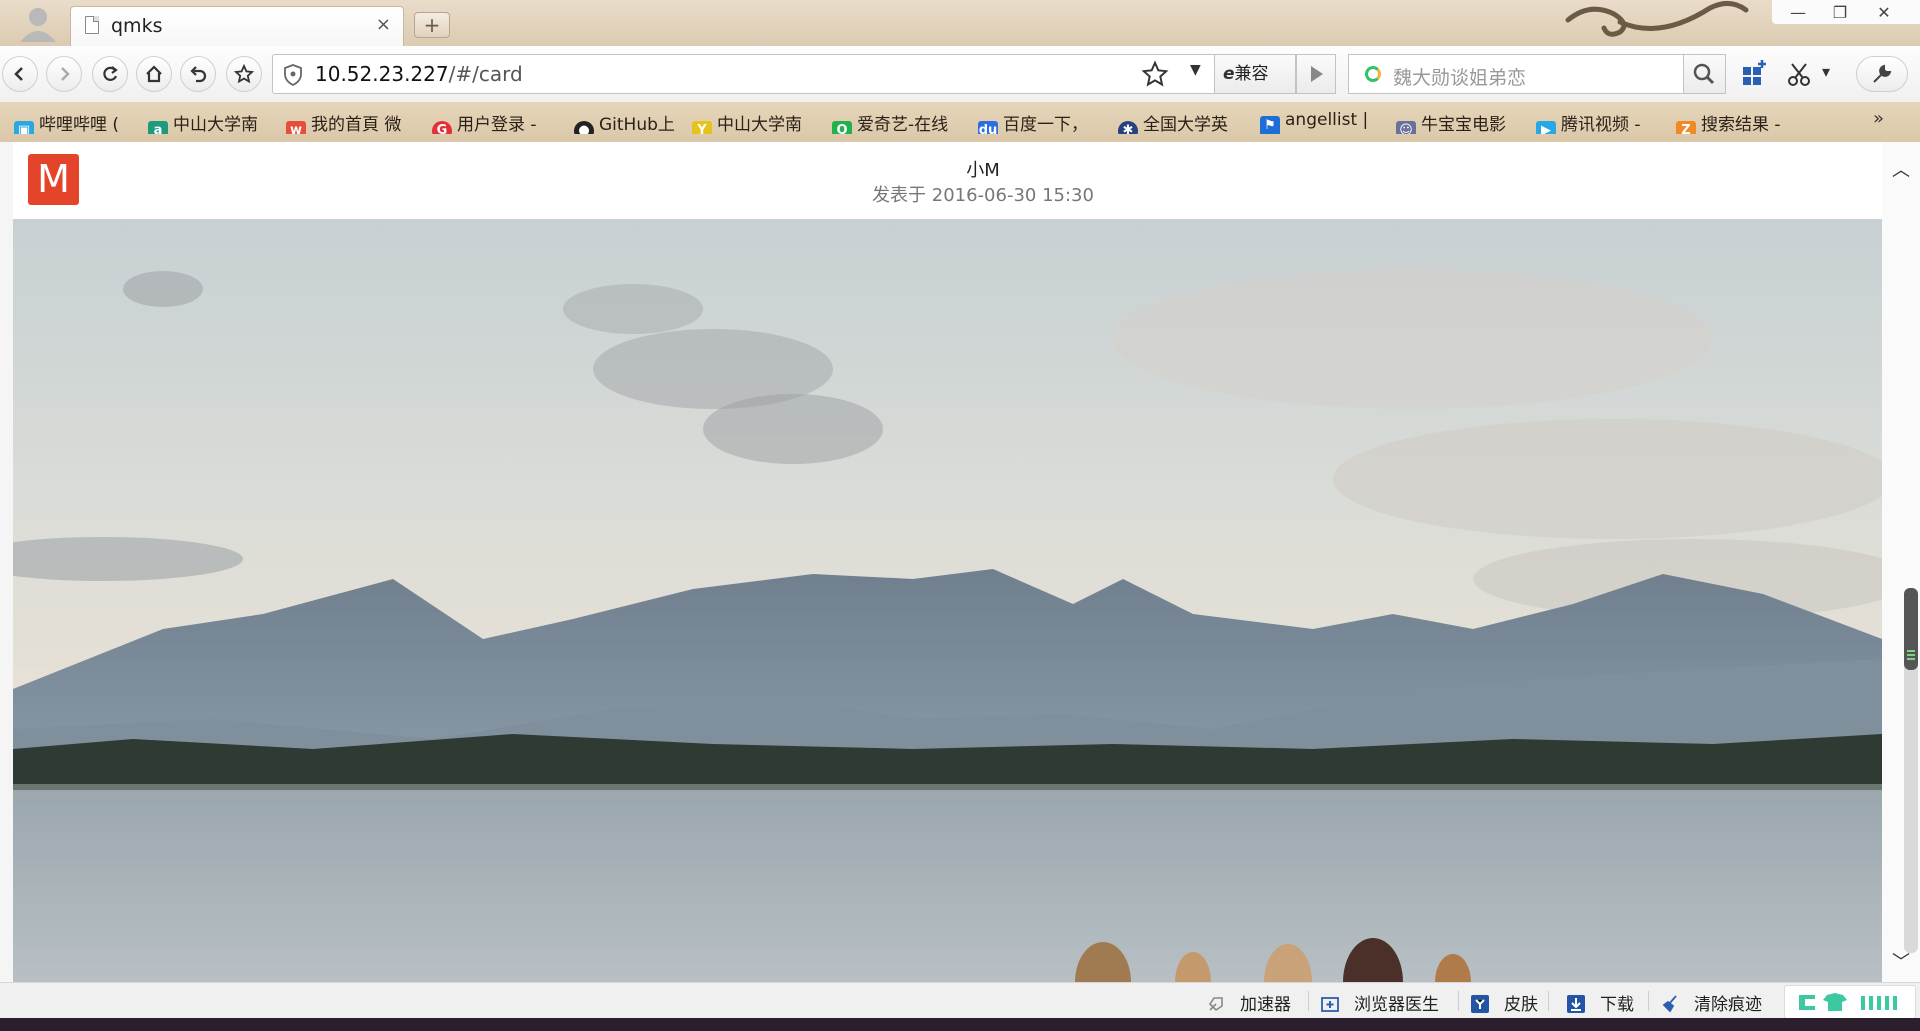 This screenshot has height=1031, width=1920. What do you see at coordinates (64, 74) in the screenshot?
I see `forward-button` at bounding box center [64, 74].